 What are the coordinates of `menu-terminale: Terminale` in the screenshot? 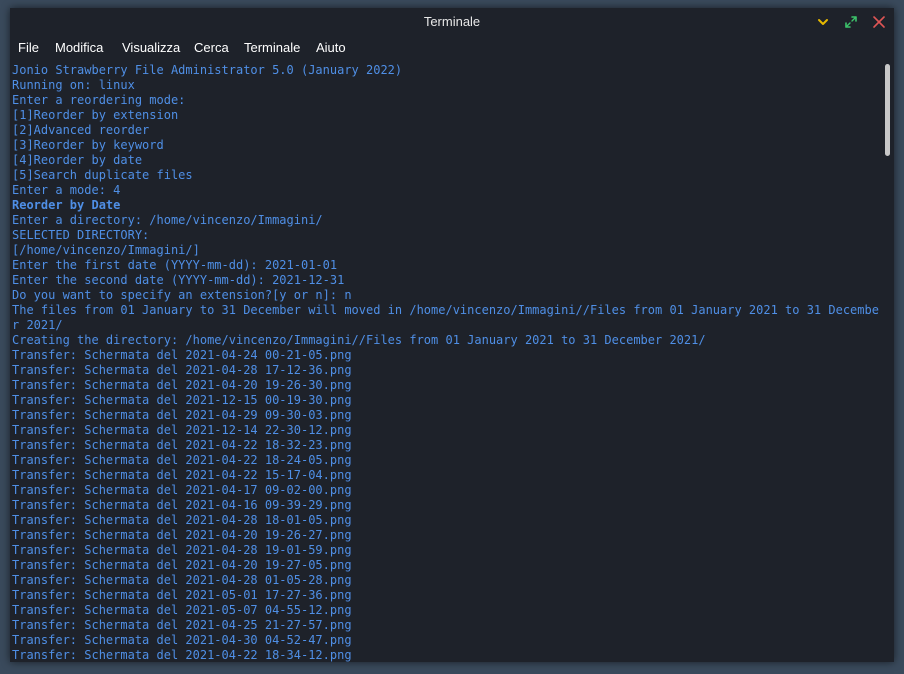 It's located at (272, 48).